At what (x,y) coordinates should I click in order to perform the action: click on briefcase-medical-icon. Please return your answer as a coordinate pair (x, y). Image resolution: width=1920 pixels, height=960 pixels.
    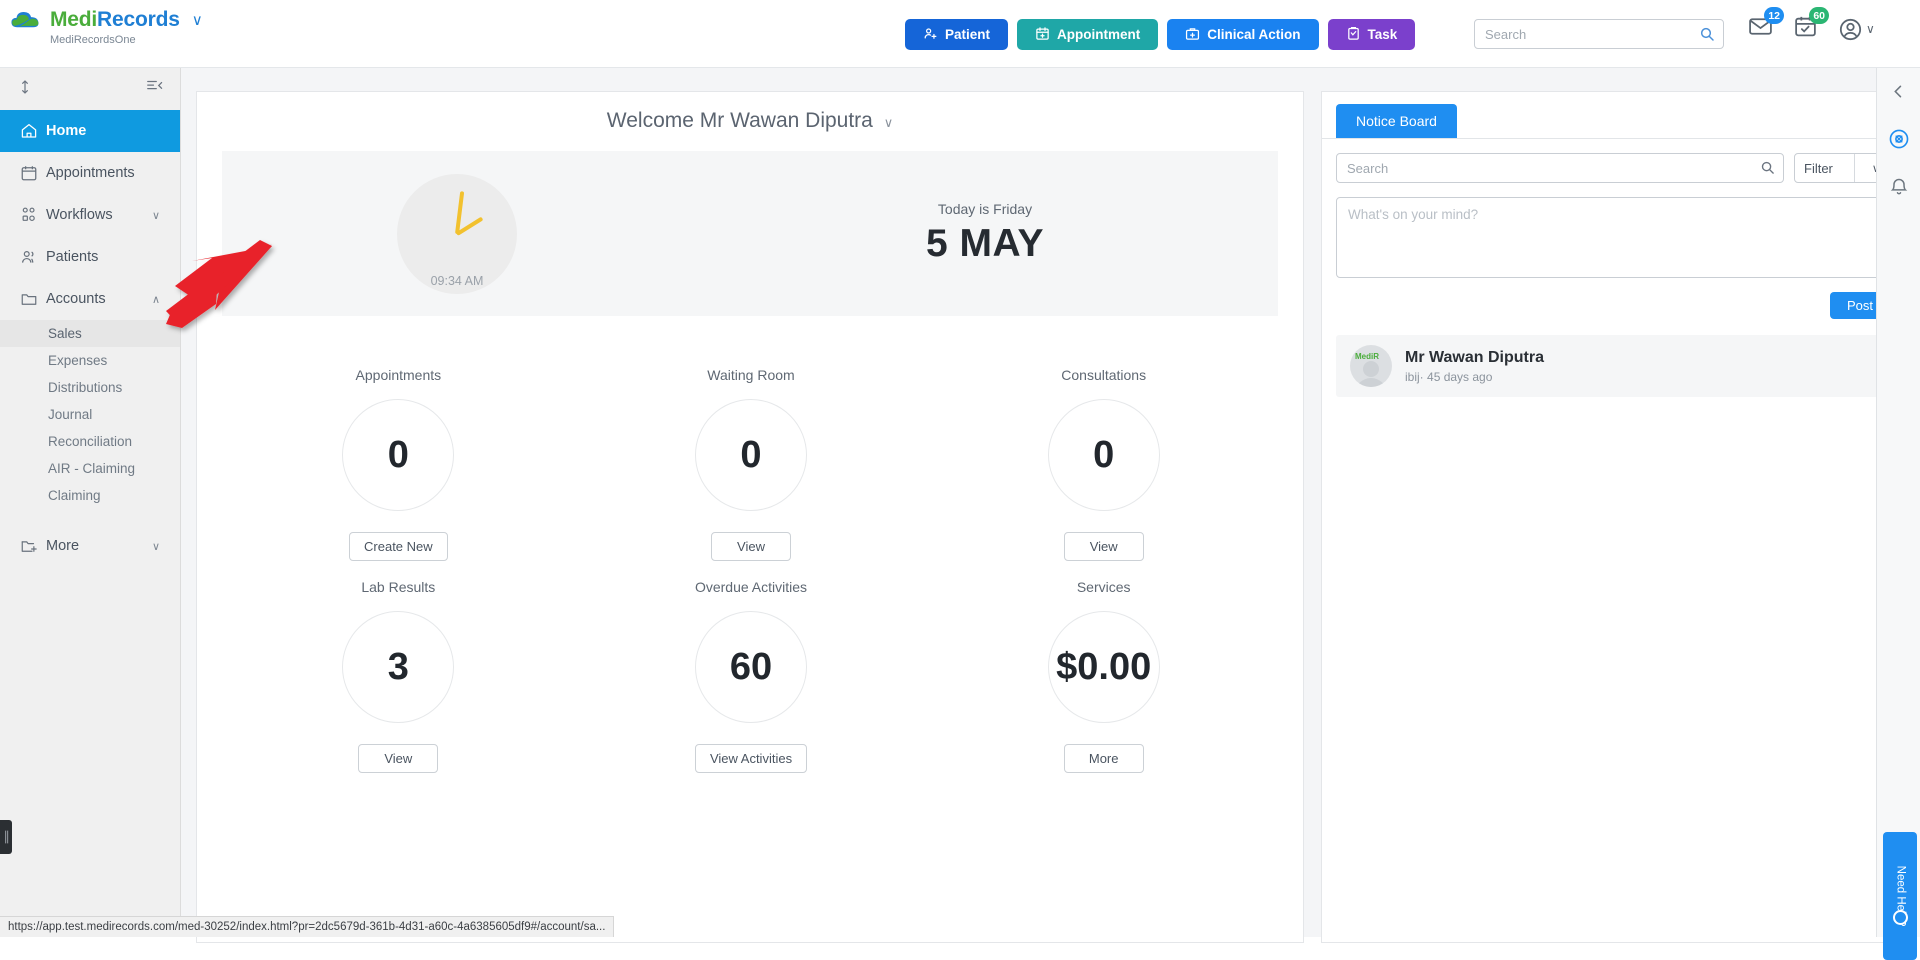
    Looking at the image, I should click on (1192, 35).